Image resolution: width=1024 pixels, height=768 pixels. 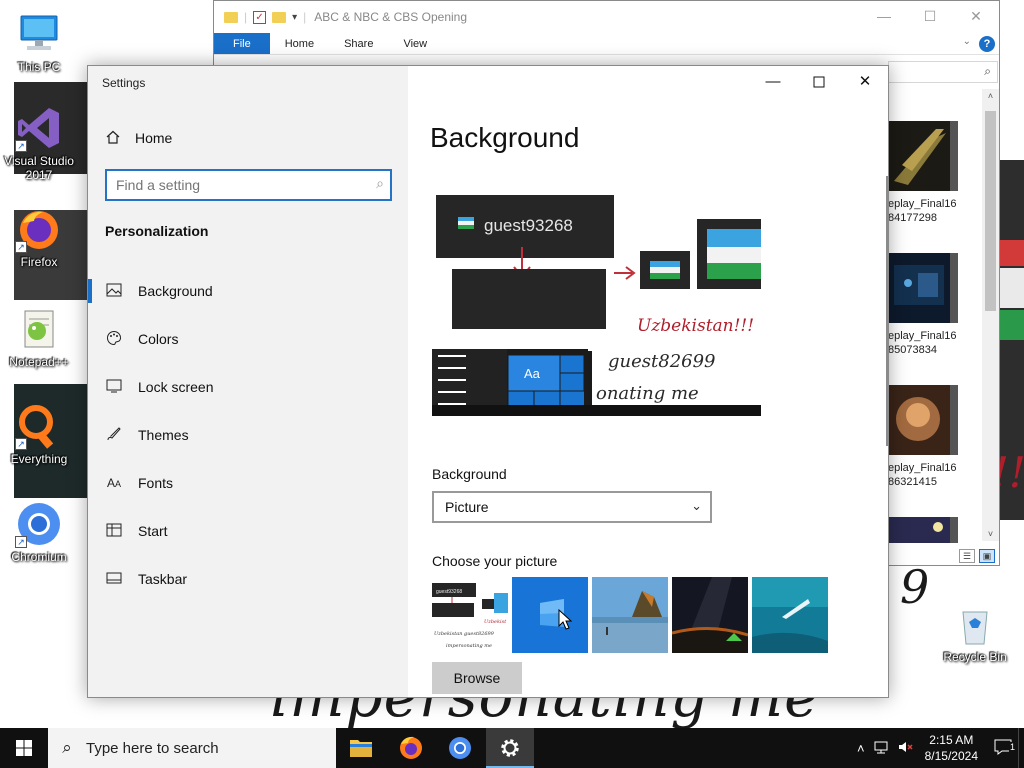 What do you see at coordinates (39, 34) in the screenshot?
I see `computer-icon` at bounding box center [39, 34].